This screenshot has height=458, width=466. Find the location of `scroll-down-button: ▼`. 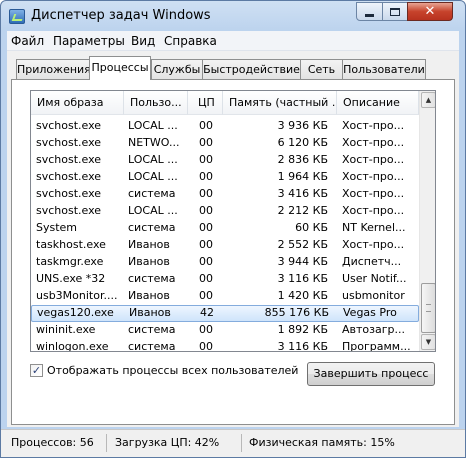

scroll-down-button: ▼ is located at coordinates (428, 342).